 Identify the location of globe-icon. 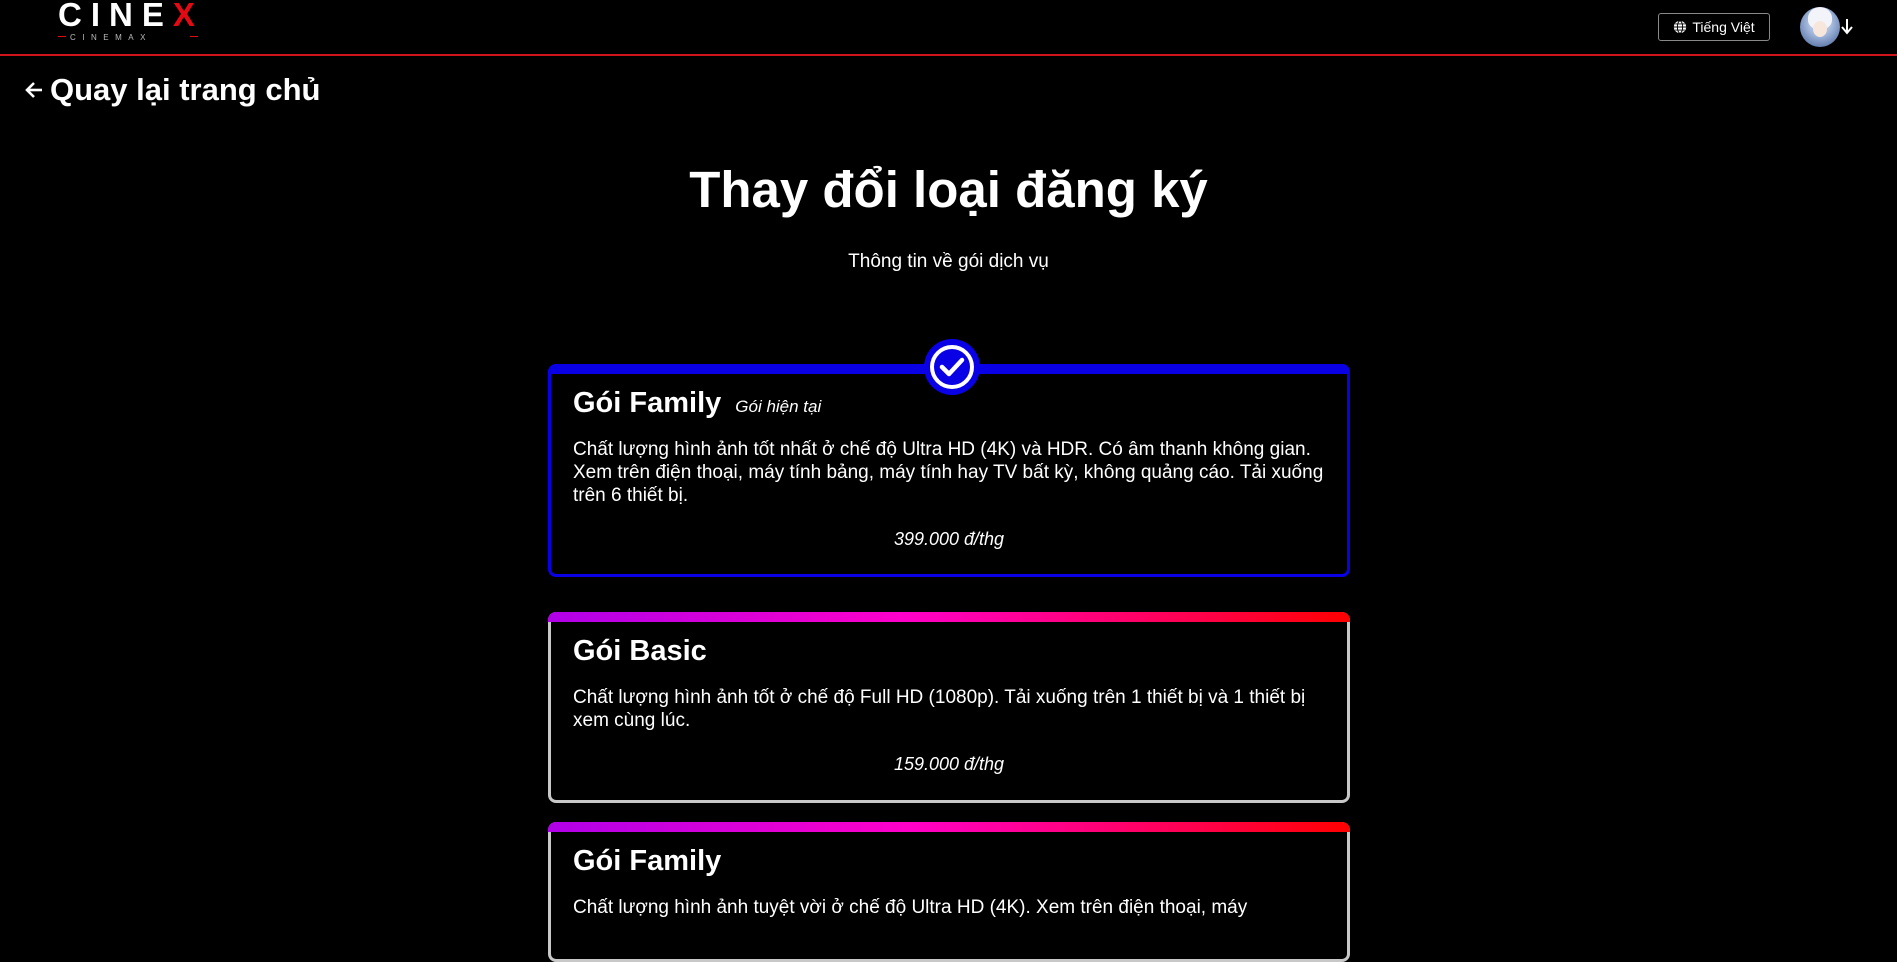
(1680, 27).